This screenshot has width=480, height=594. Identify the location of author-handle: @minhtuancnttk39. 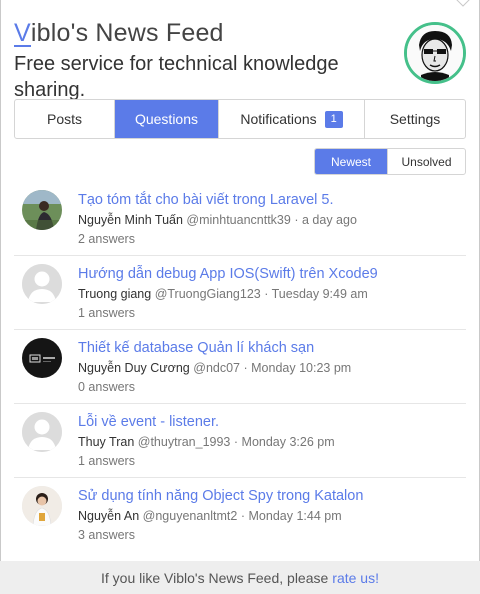
(238, 220).